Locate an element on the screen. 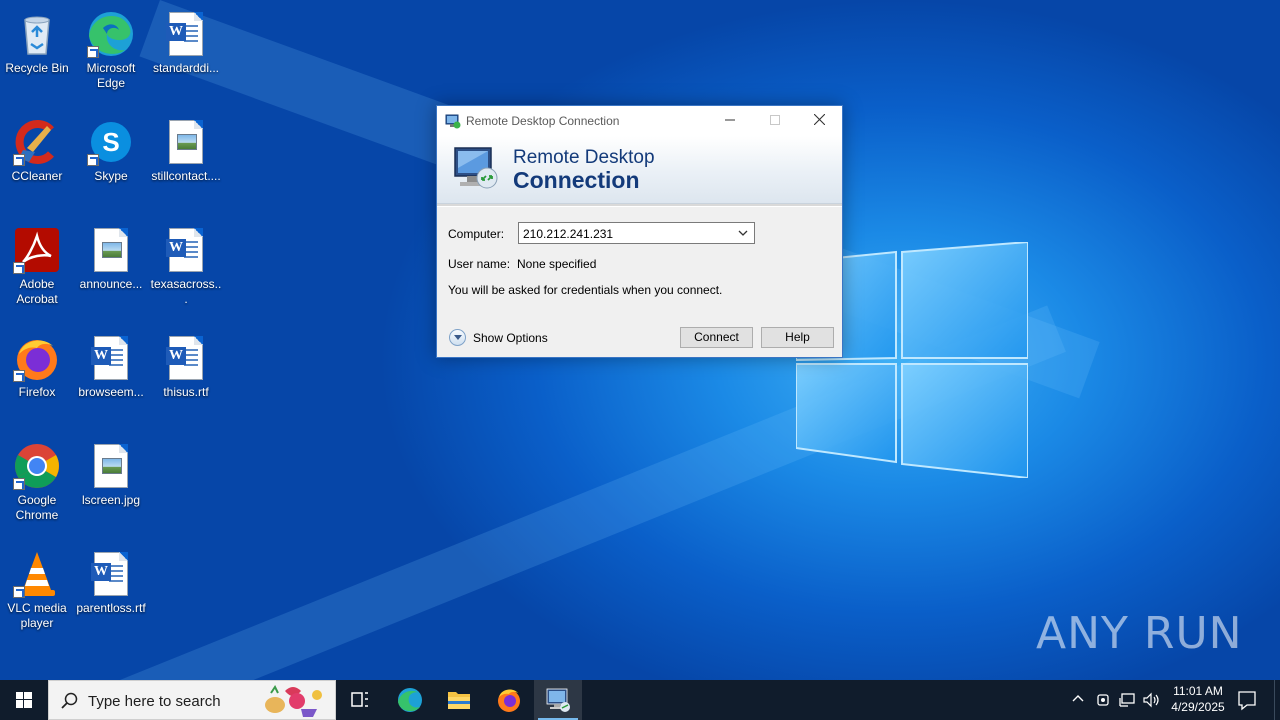 This screenshot has height=720, width=1280. taskbar-file-explorer is located at coordinates (459, 700).